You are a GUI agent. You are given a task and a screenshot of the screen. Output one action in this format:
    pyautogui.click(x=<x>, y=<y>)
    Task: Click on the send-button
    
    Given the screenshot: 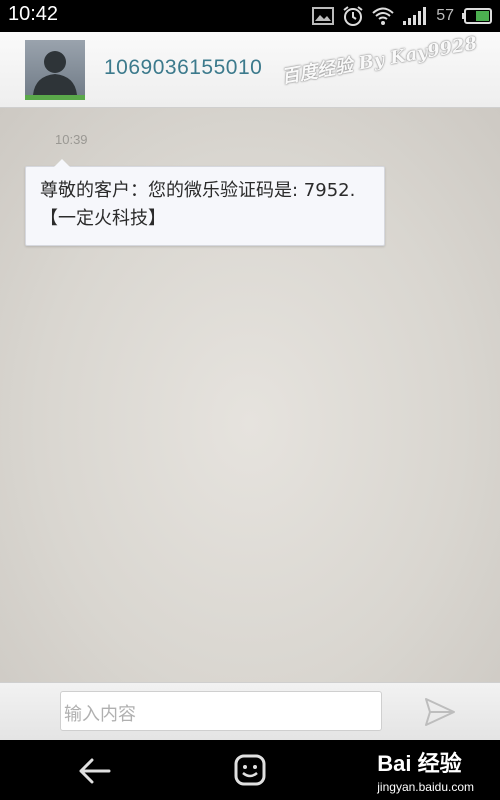 What is the action you would take?
    pyautogui.click(x=440, y=712)
    